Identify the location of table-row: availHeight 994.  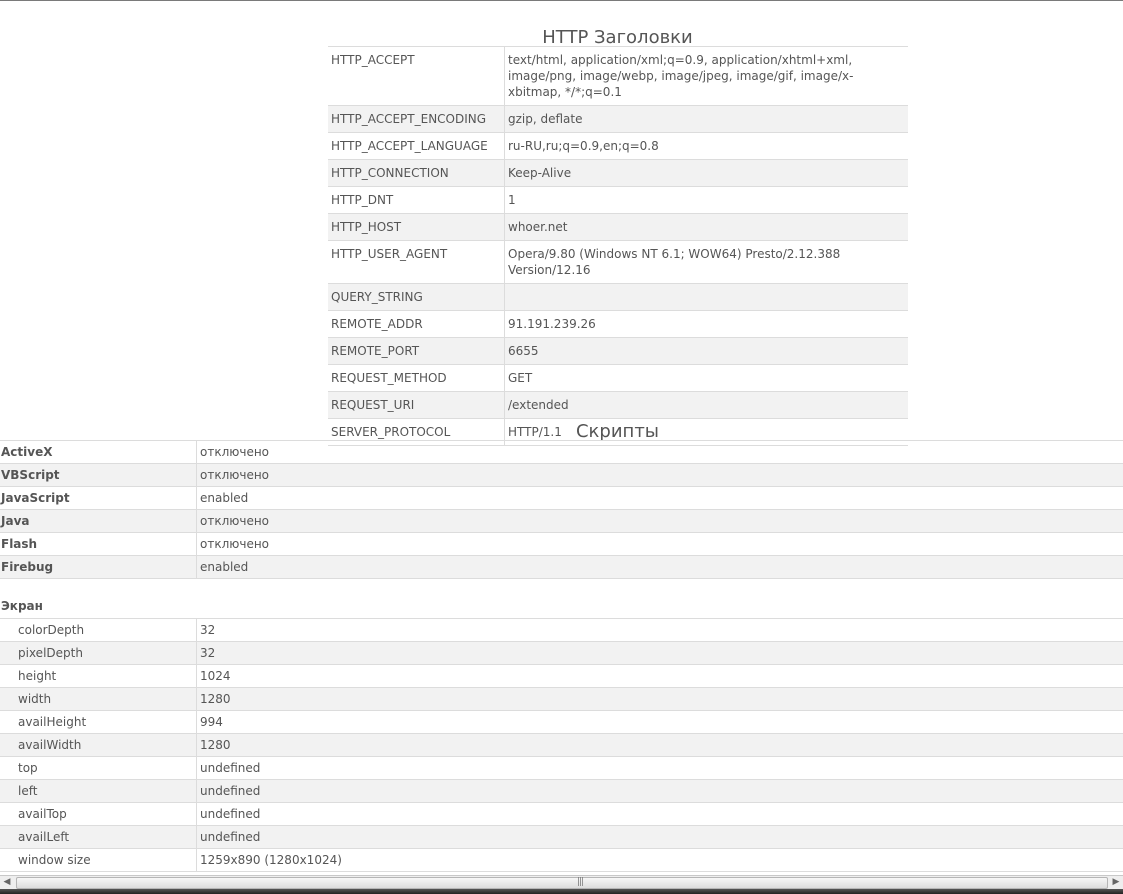
(561, 722).